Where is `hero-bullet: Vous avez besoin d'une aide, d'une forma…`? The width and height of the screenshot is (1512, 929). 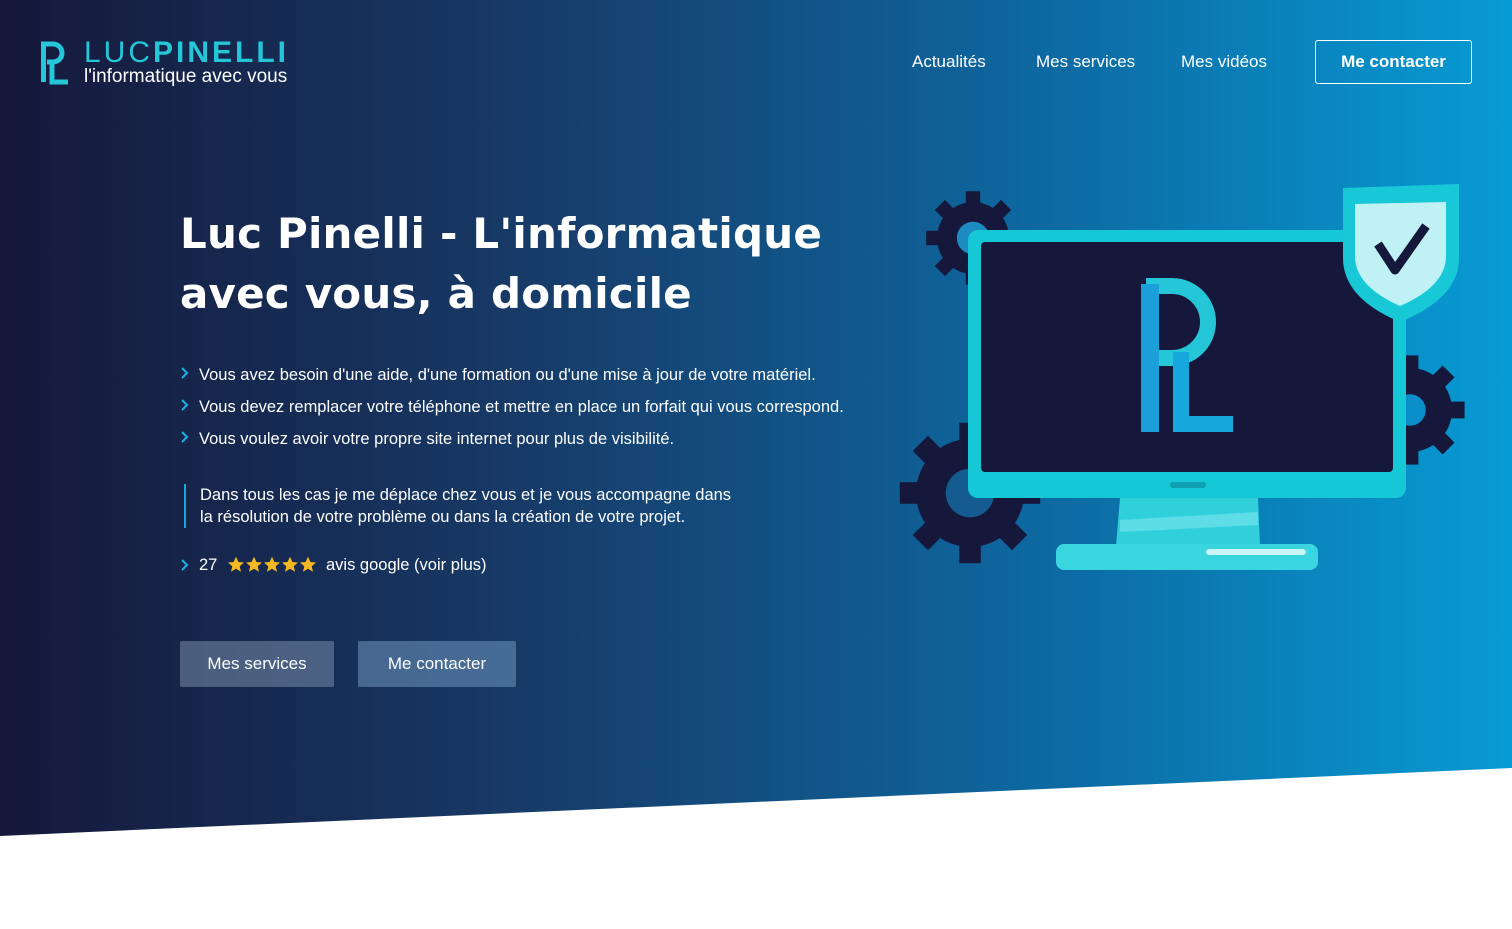
hero-bullet: Vous avez besoin d'une aide, d'une forma… is located at coordinates (512, 379).